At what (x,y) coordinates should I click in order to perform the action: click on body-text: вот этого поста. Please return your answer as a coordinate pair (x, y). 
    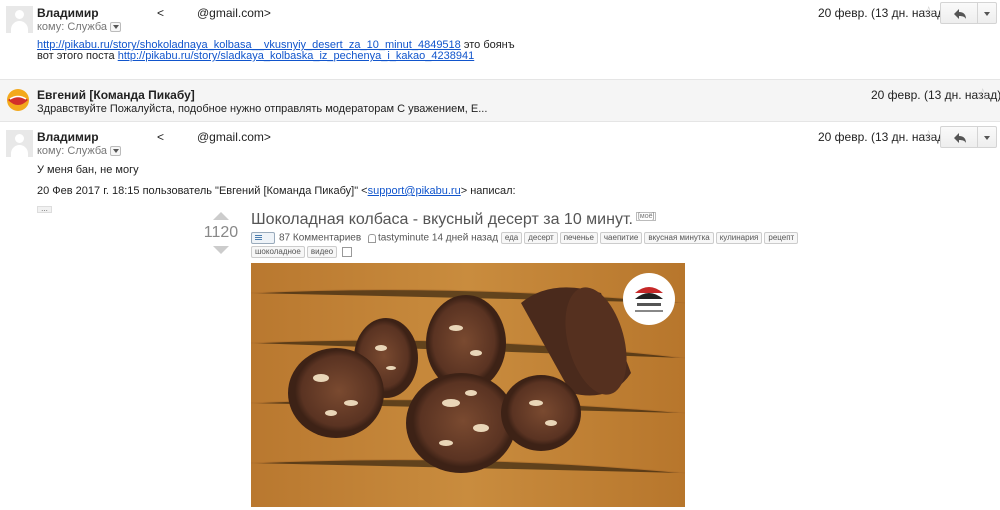
    Looking at the image, I should click on (77, 56).